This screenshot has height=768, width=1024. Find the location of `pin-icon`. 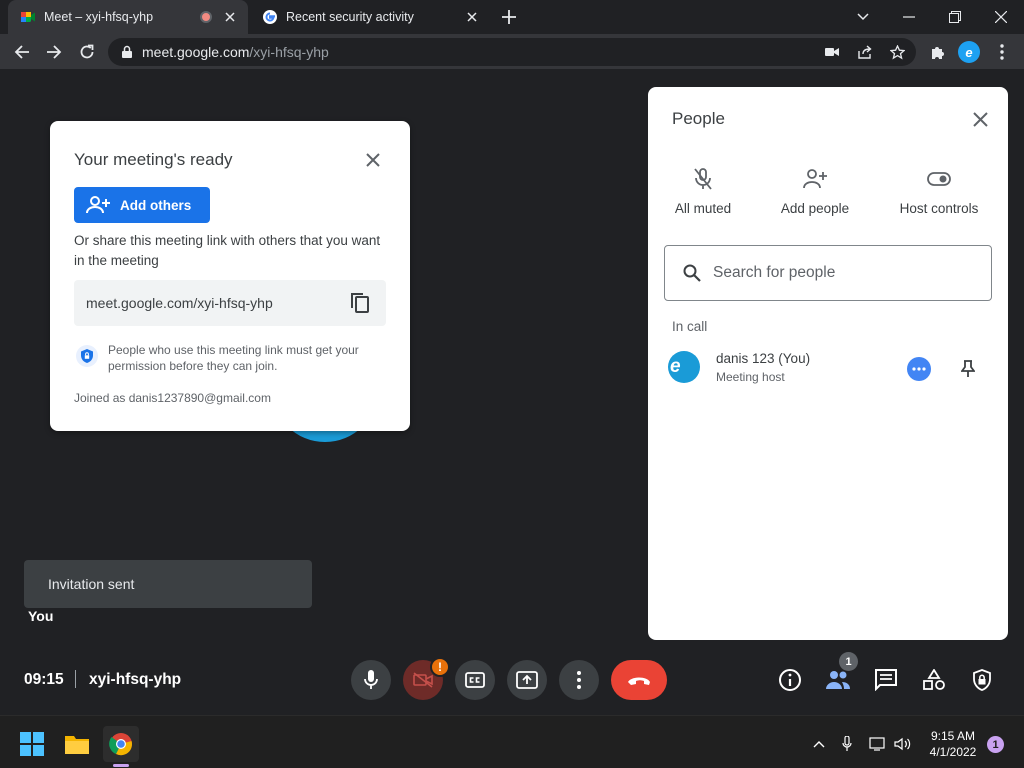

pin-icon is located at coordinates (968, 369).